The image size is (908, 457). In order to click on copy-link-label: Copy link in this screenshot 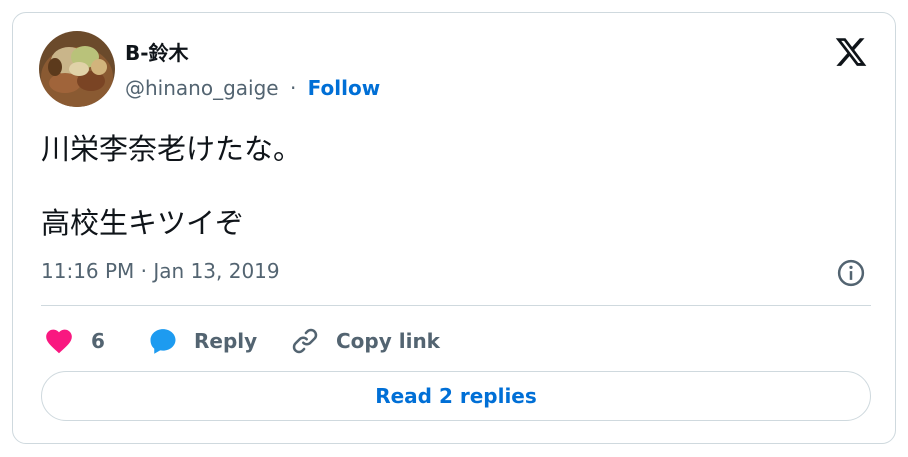, I will do `click(388, 341)`.